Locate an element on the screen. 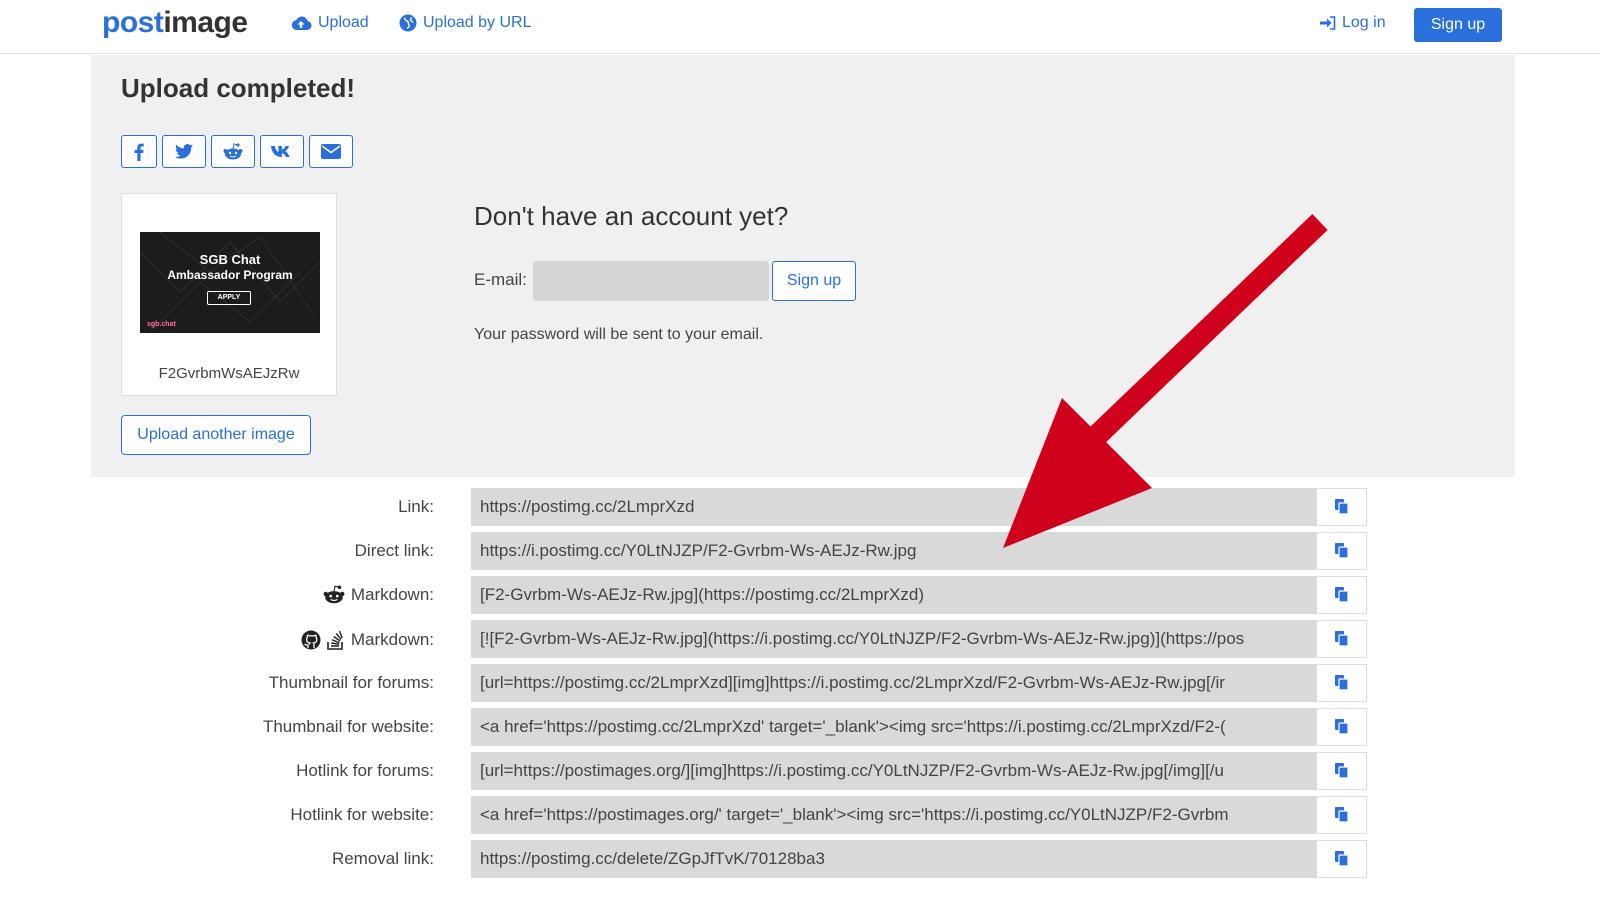 The image size is (1600, 900). email-icon is located at coordinates (331, 151).